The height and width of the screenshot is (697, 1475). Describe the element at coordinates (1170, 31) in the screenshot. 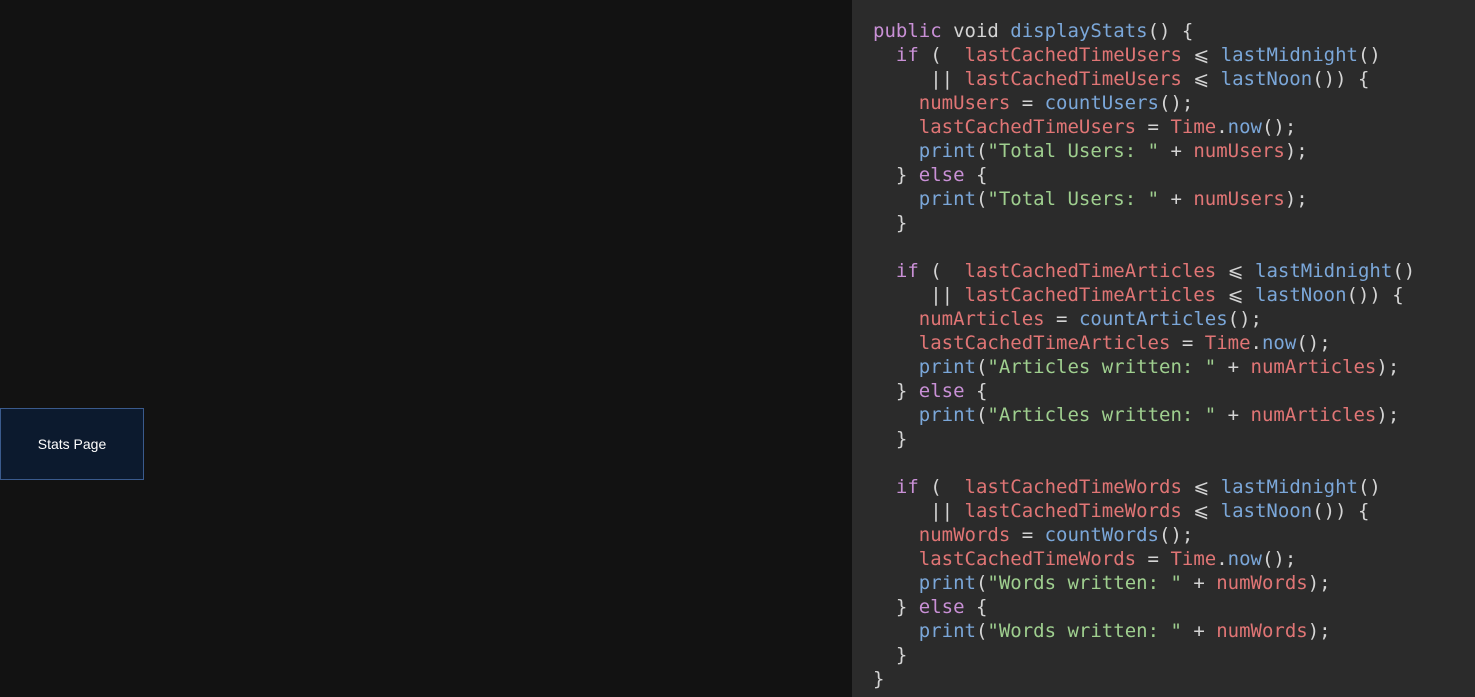

I see `code-token: () {` at that location.